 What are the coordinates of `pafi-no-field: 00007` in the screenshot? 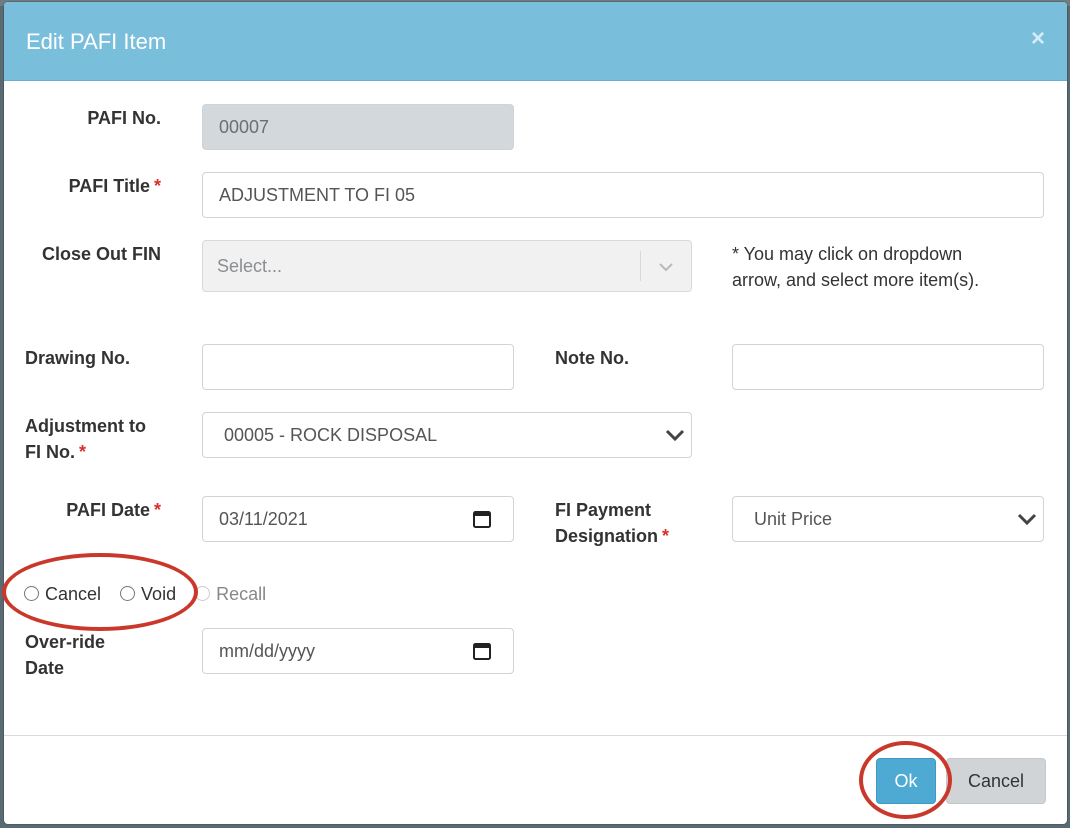 It's located at (358, 127).